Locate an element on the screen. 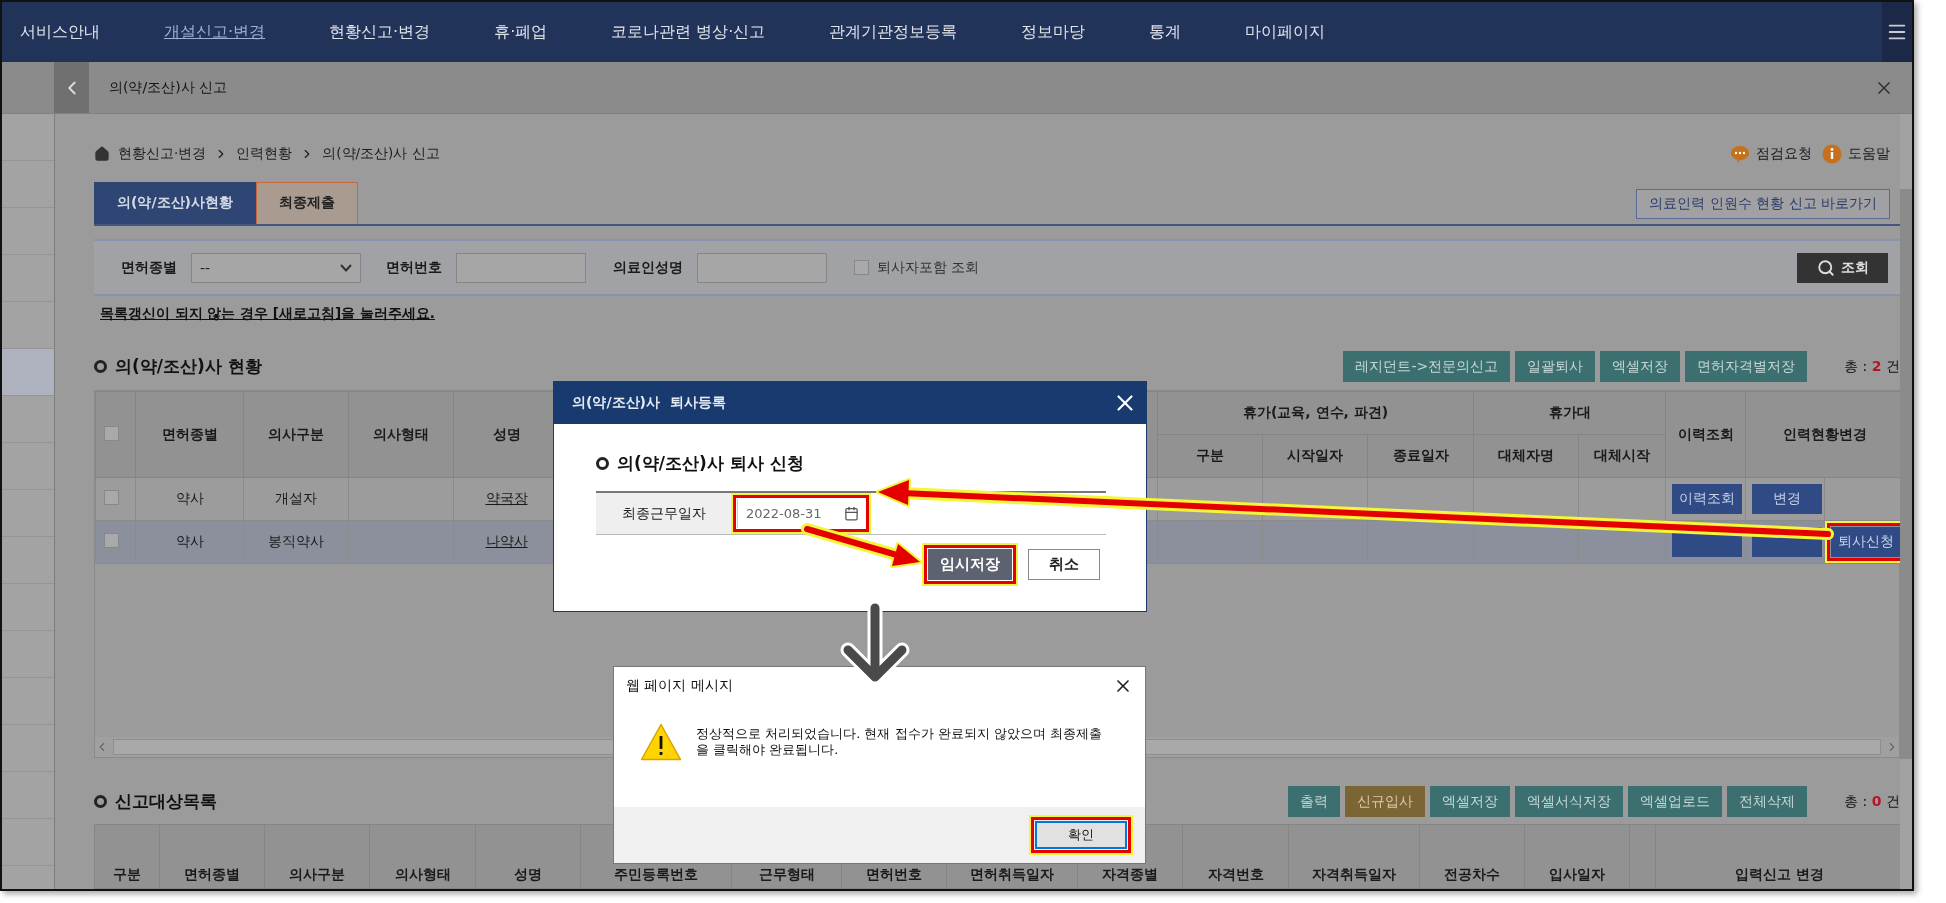 The width and height of the screenshot is (1946, 903). total-count: 총 : 0 건 is located at coordinates (1872, 801).